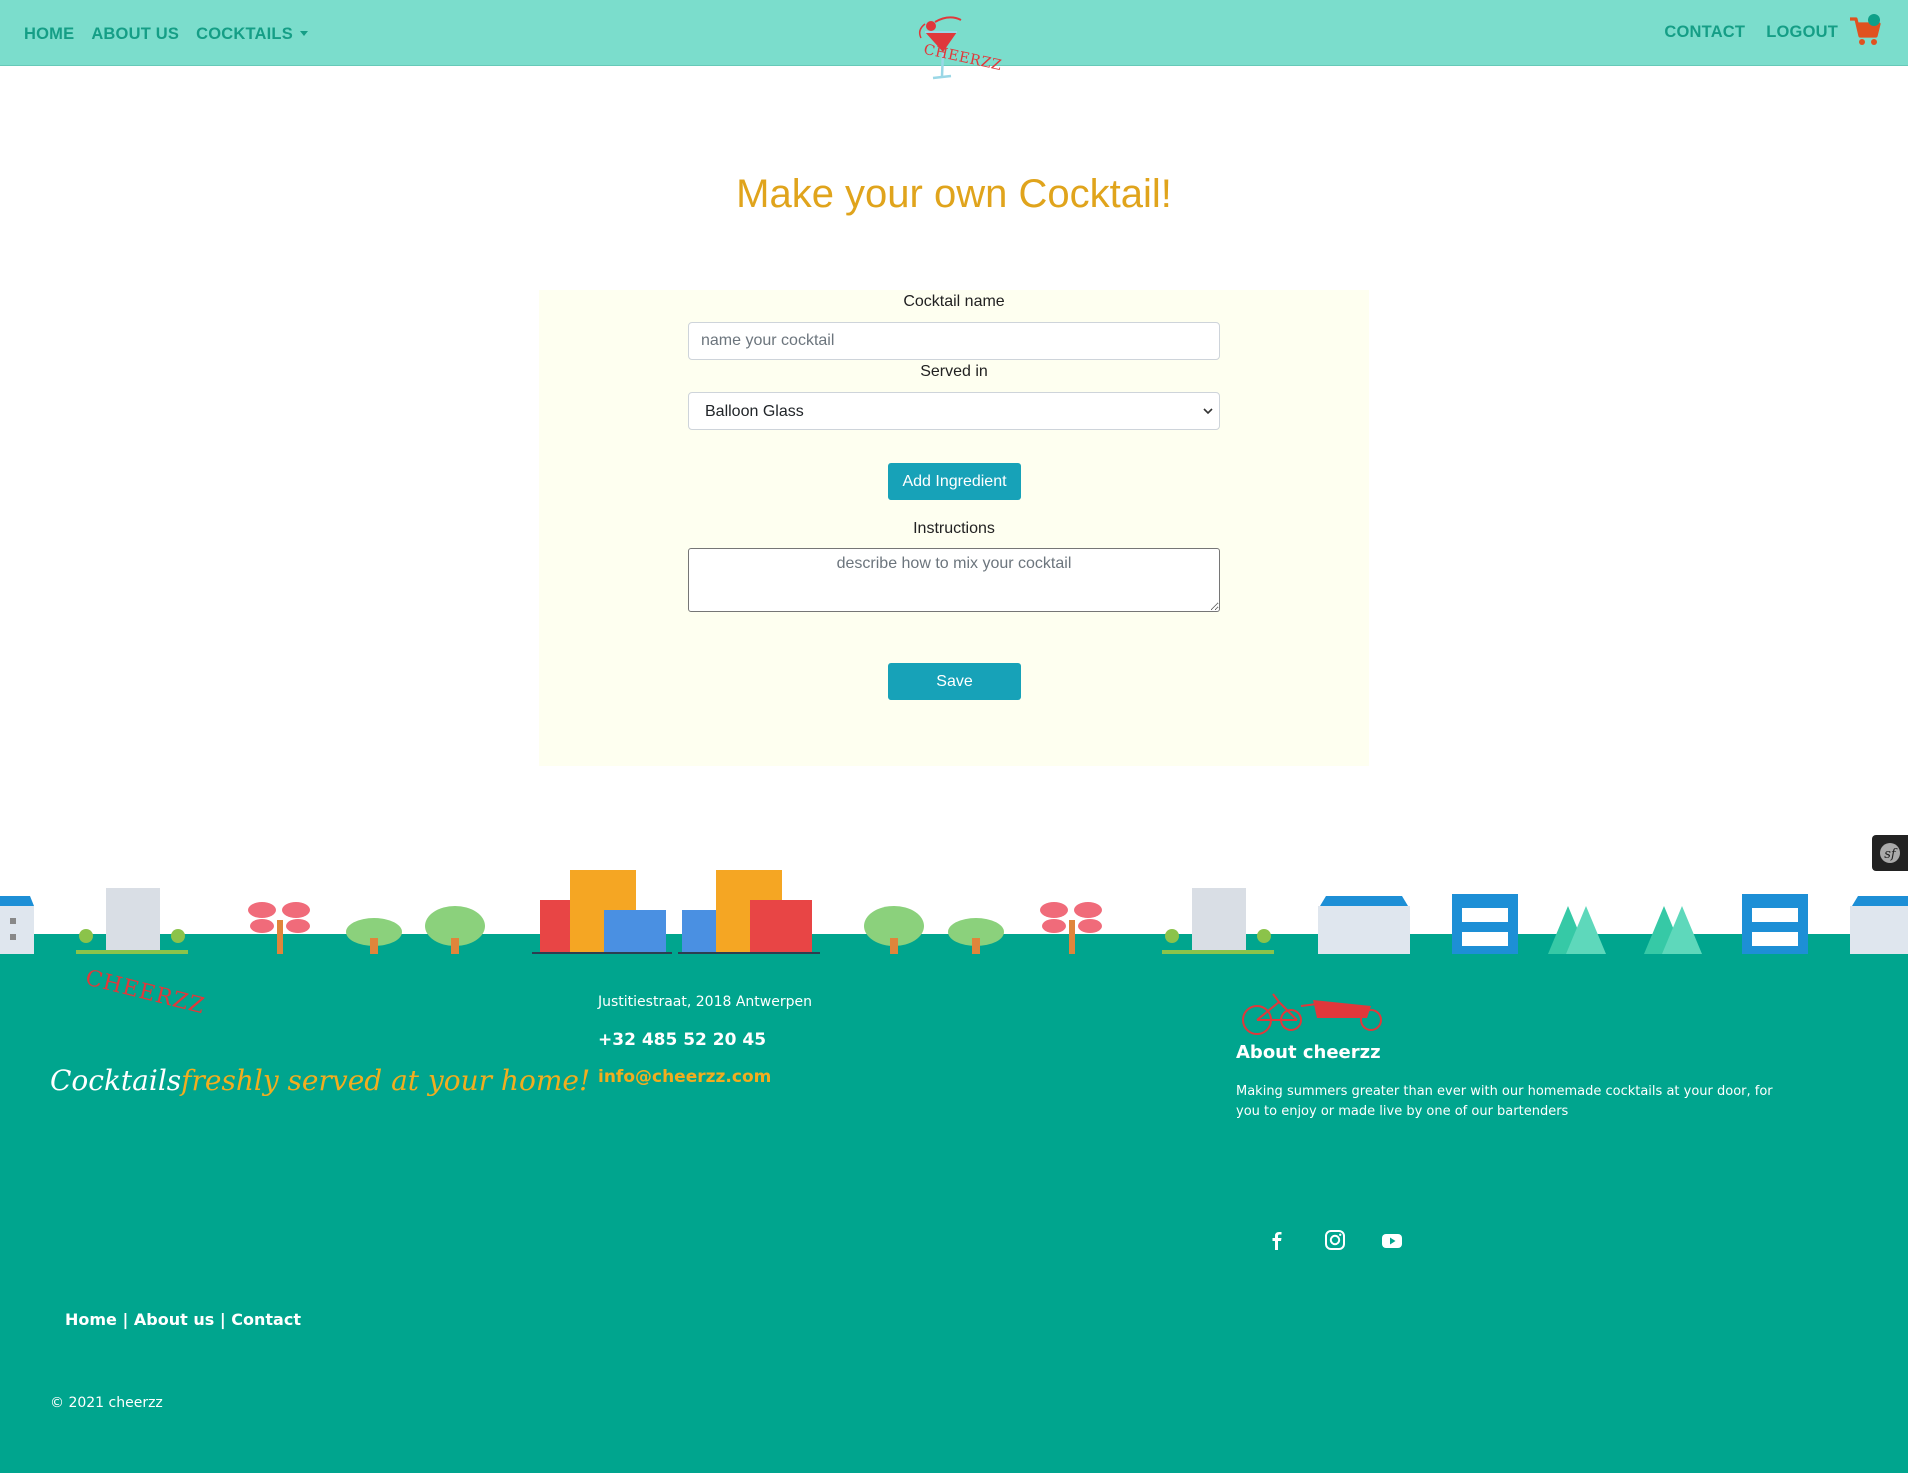  Describe the element at coordinates (1312, 1014) in the screenshot. I see `bike-icon` at that location.